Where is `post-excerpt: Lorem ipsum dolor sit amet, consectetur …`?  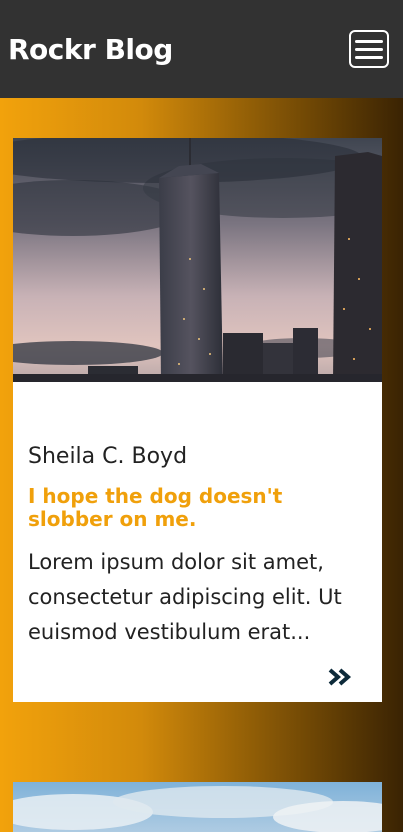 post-excerpt: Lorem ipsum dolor sit amet, consectetur … is located at coordinates (185, 597).